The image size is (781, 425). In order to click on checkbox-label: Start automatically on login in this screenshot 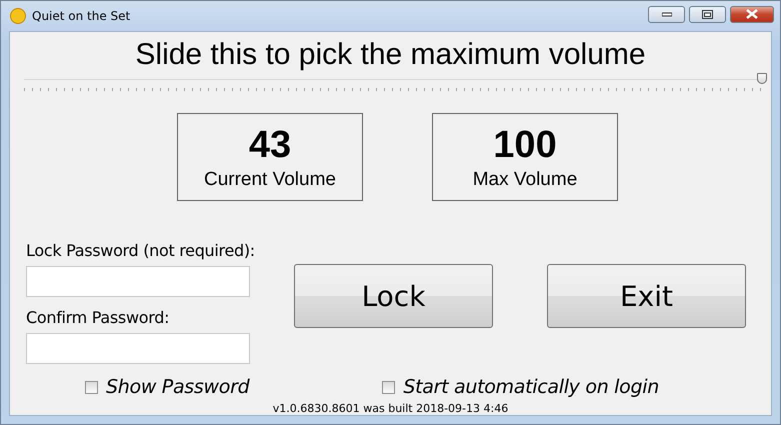, I will do `click(531, 387)`.